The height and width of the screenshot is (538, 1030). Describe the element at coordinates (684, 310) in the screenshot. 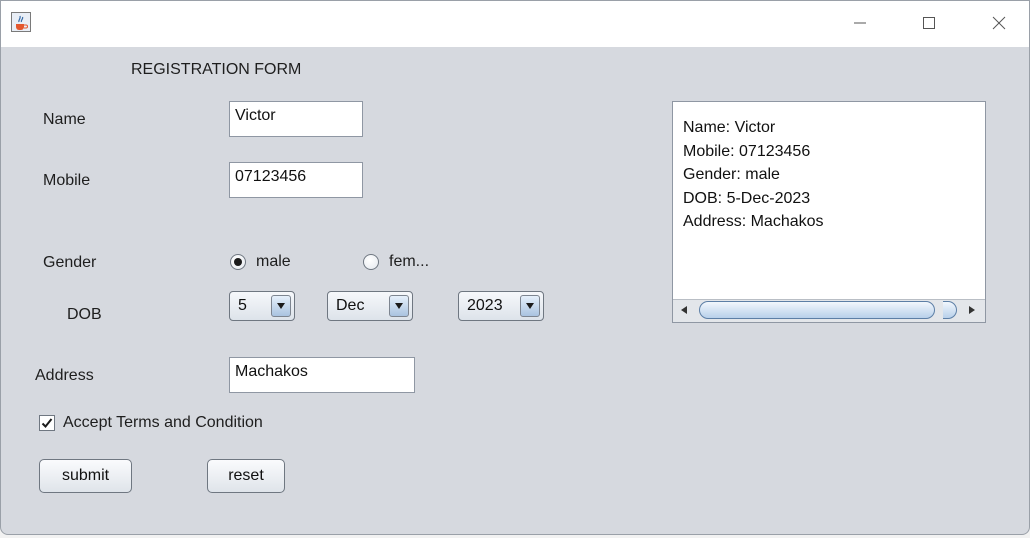

I see `scroll-left-icon` at that location.